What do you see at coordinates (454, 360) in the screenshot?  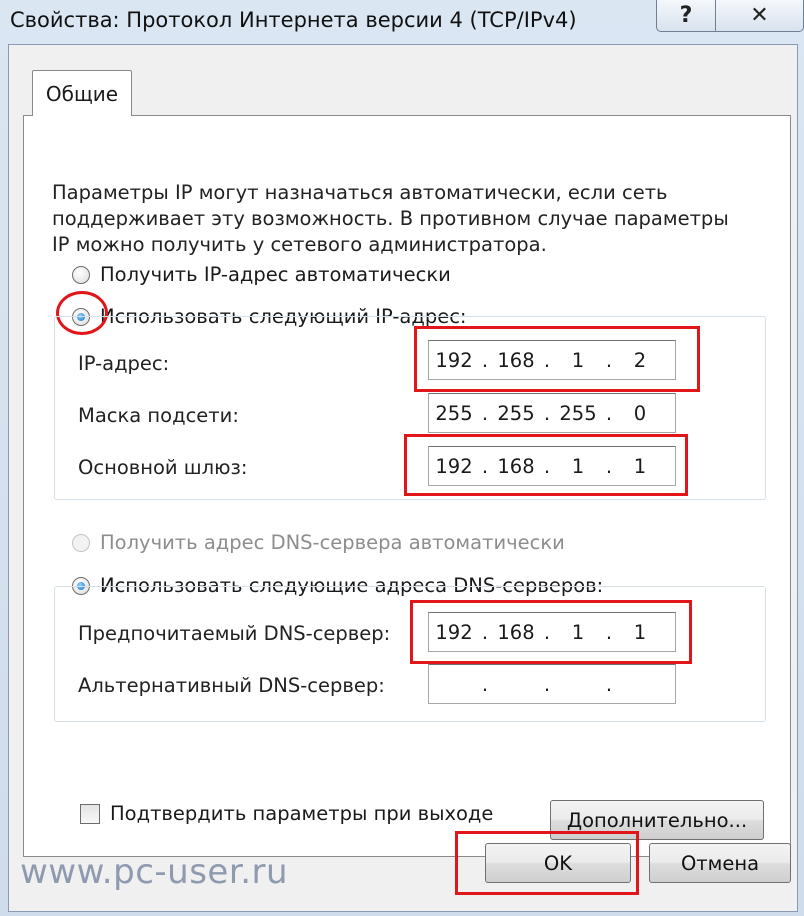 I see `ip-octet-1: 192` at bounding box center [454, 360].